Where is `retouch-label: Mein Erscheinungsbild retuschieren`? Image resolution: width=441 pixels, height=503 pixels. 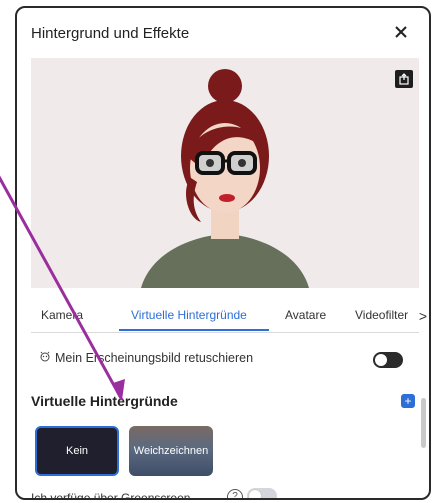
retouch-label: Mein Erscheinungsbild retuschieren is located at coordinates (154, 357).